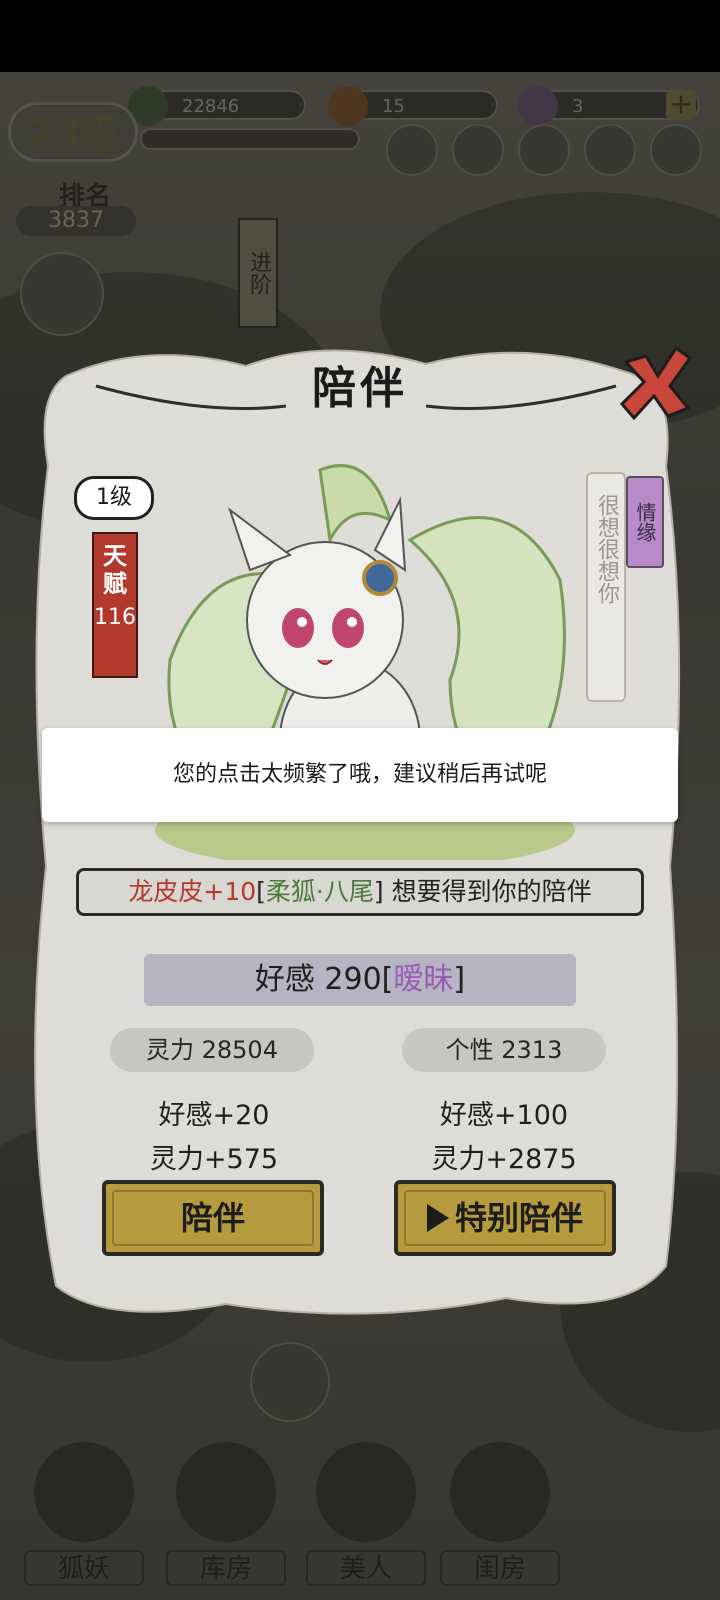  What do you see at coordinates (115, 617) in the screenshot?
I see `talent-value: 116` at bounding box center [115, 617].